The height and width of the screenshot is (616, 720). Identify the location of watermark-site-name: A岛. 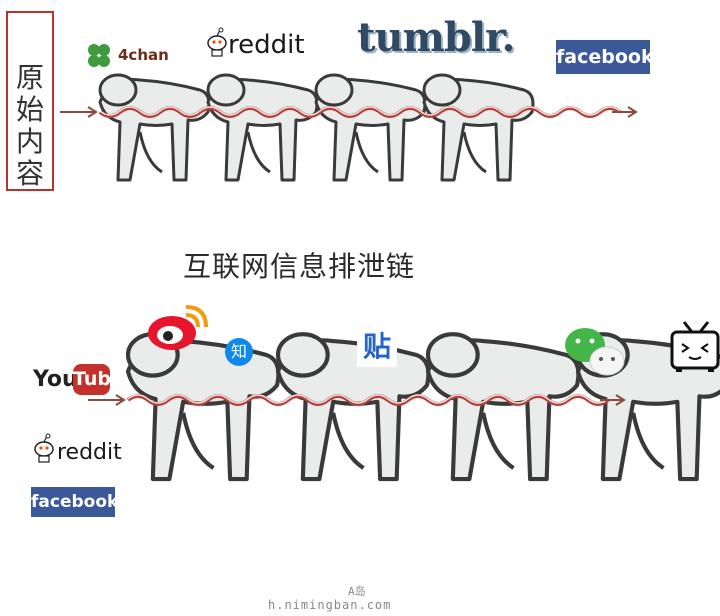
(357, 591).